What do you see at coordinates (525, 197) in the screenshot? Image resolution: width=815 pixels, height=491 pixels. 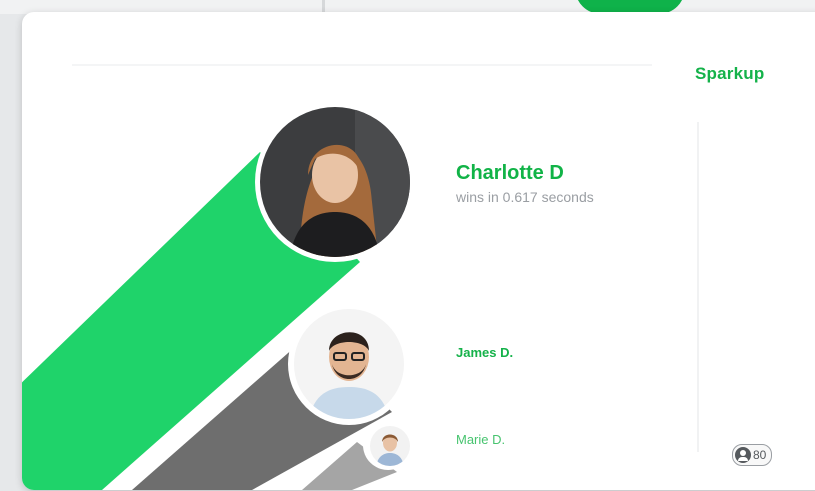 I see `winner-time: wins in 0.617 seconds` at bounding box center [525, 197].